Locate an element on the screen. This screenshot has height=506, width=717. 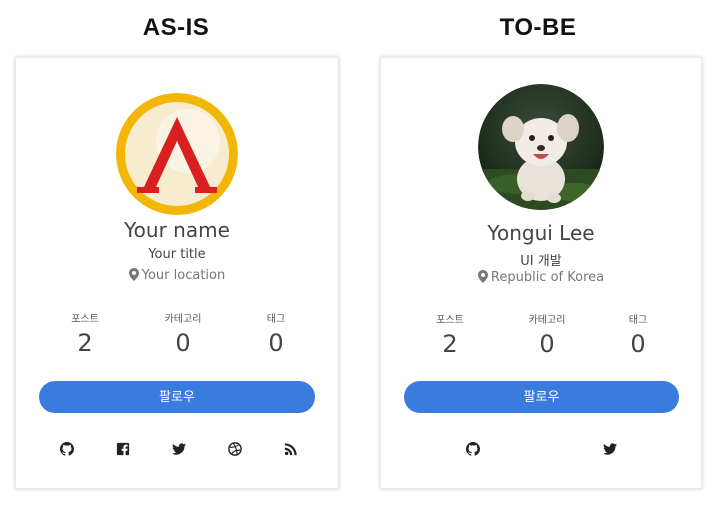
profile-title: UI 개발 is located at coordinates (541, 261).